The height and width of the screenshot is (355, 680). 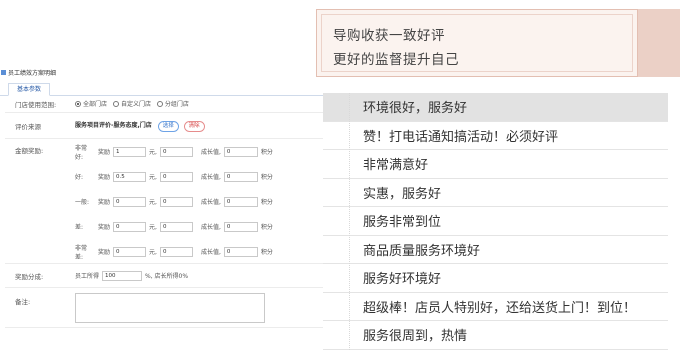 What do you see at coordinates (194, 126) in the screenshot?
I see `clear-button: 清除` at bounding box center [194, 126].